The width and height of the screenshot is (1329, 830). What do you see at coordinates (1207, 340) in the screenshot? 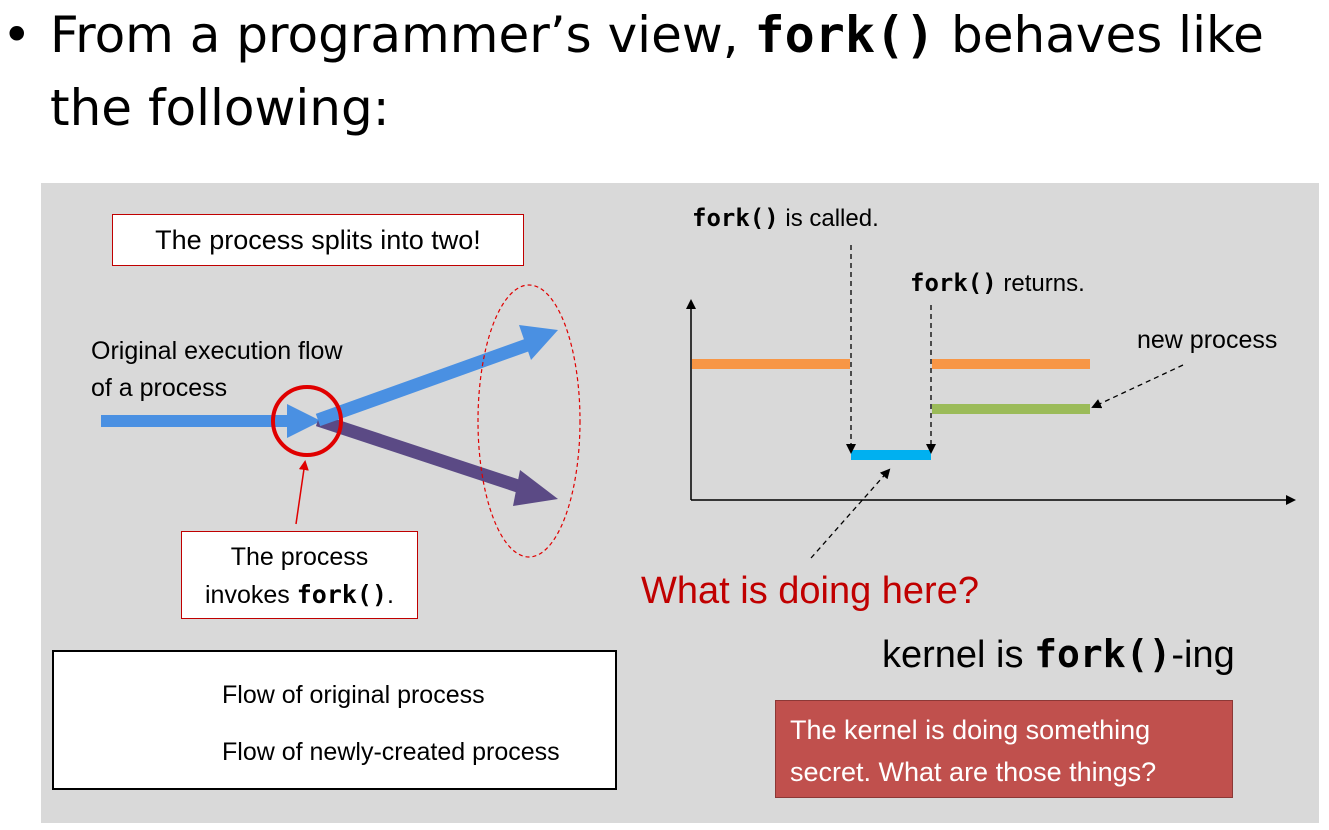
I see `new-process-label: new process` at bounding box center [1207, 340].